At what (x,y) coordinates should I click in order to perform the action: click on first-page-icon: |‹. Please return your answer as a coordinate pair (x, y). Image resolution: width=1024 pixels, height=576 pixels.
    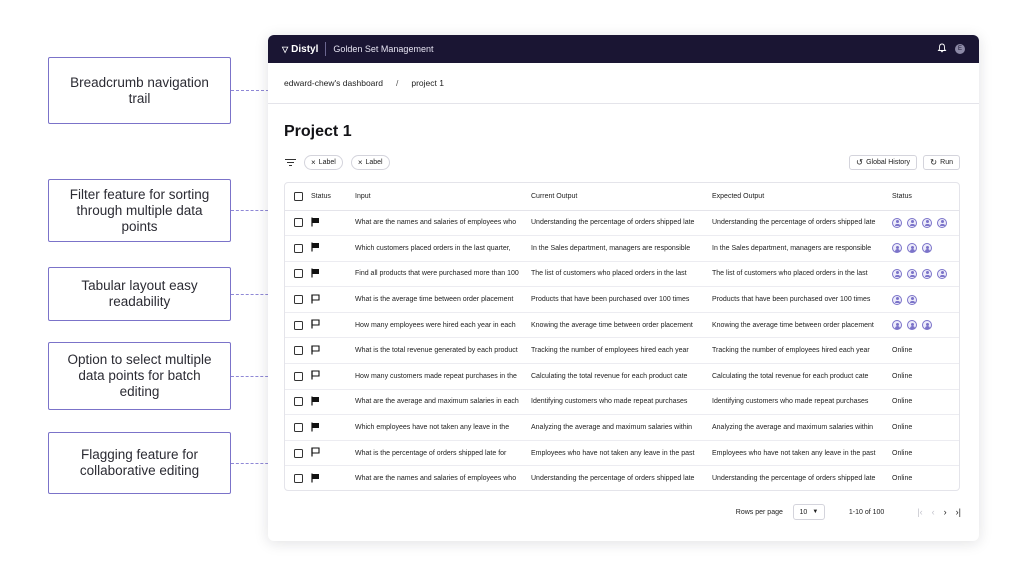
    Looking at the image, I should click on (919, 512).